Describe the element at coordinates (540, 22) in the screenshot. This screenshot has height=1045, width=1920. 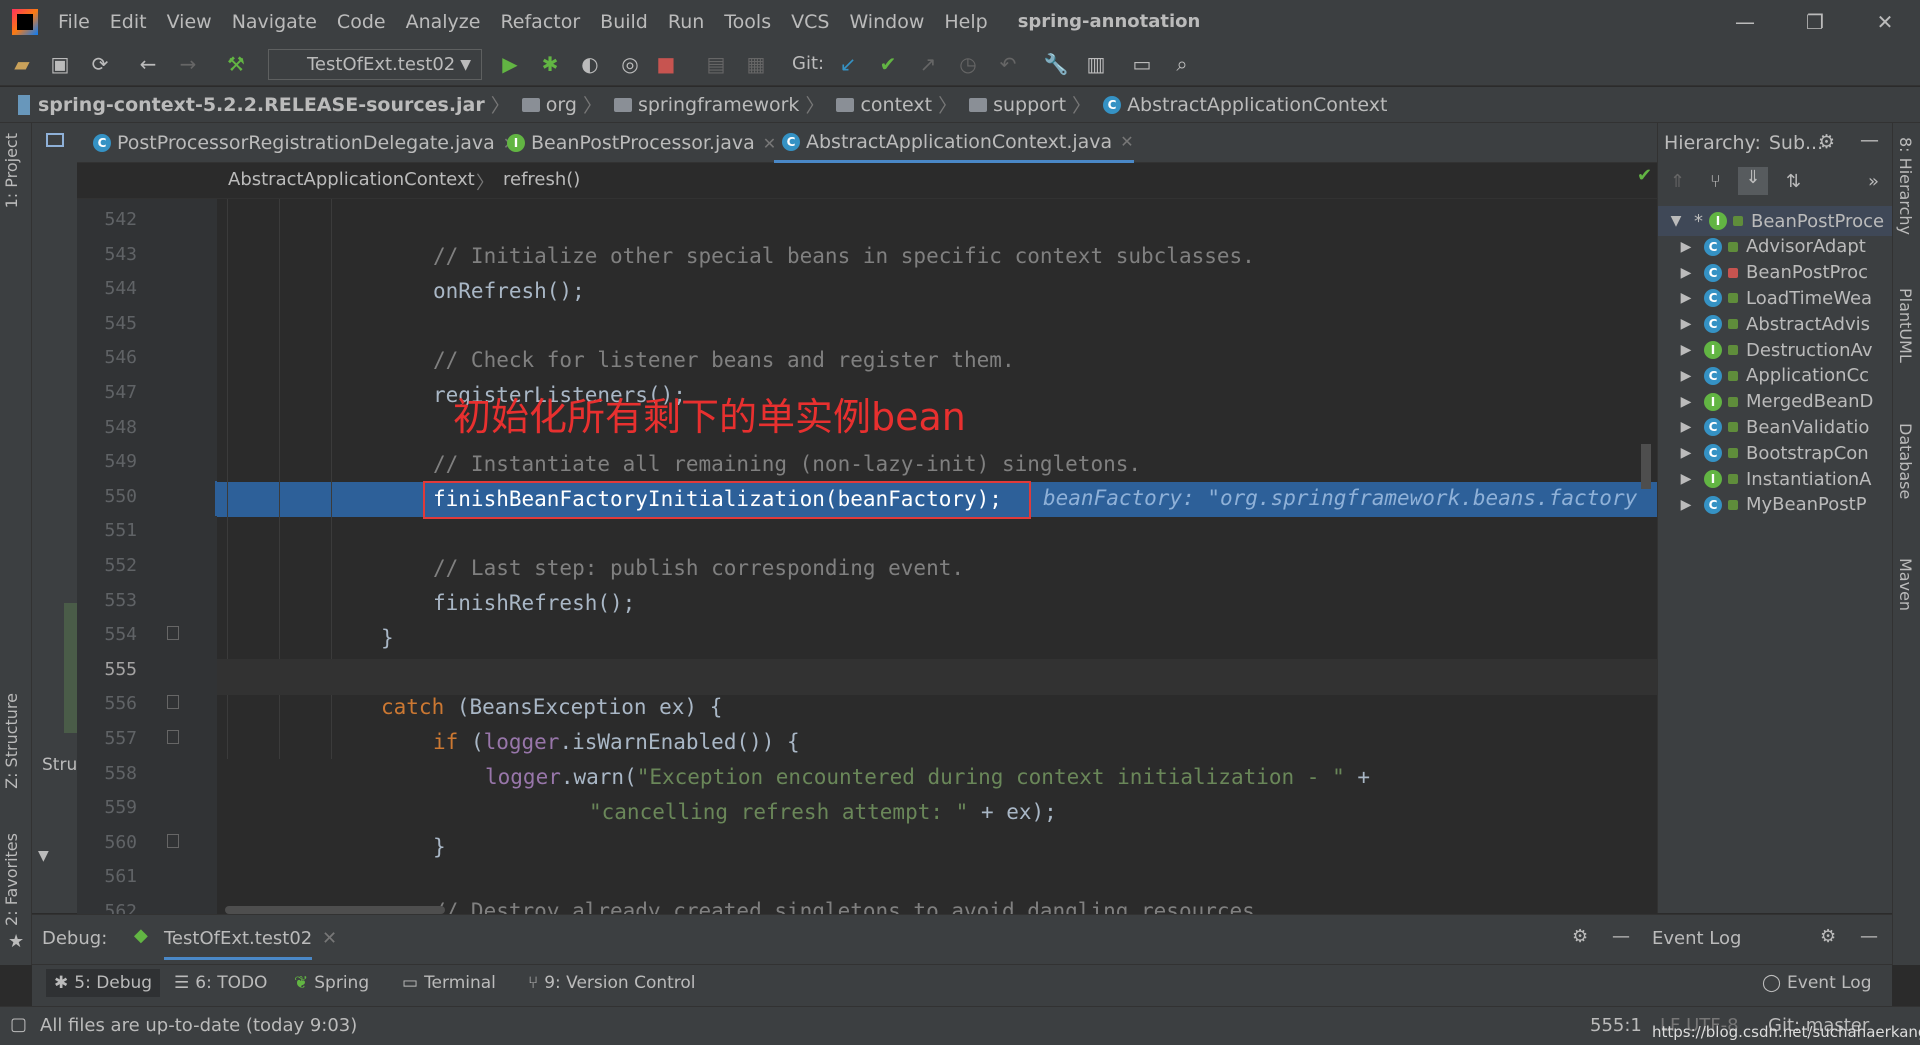
I see `menu-refactor: Refactor` at that location.